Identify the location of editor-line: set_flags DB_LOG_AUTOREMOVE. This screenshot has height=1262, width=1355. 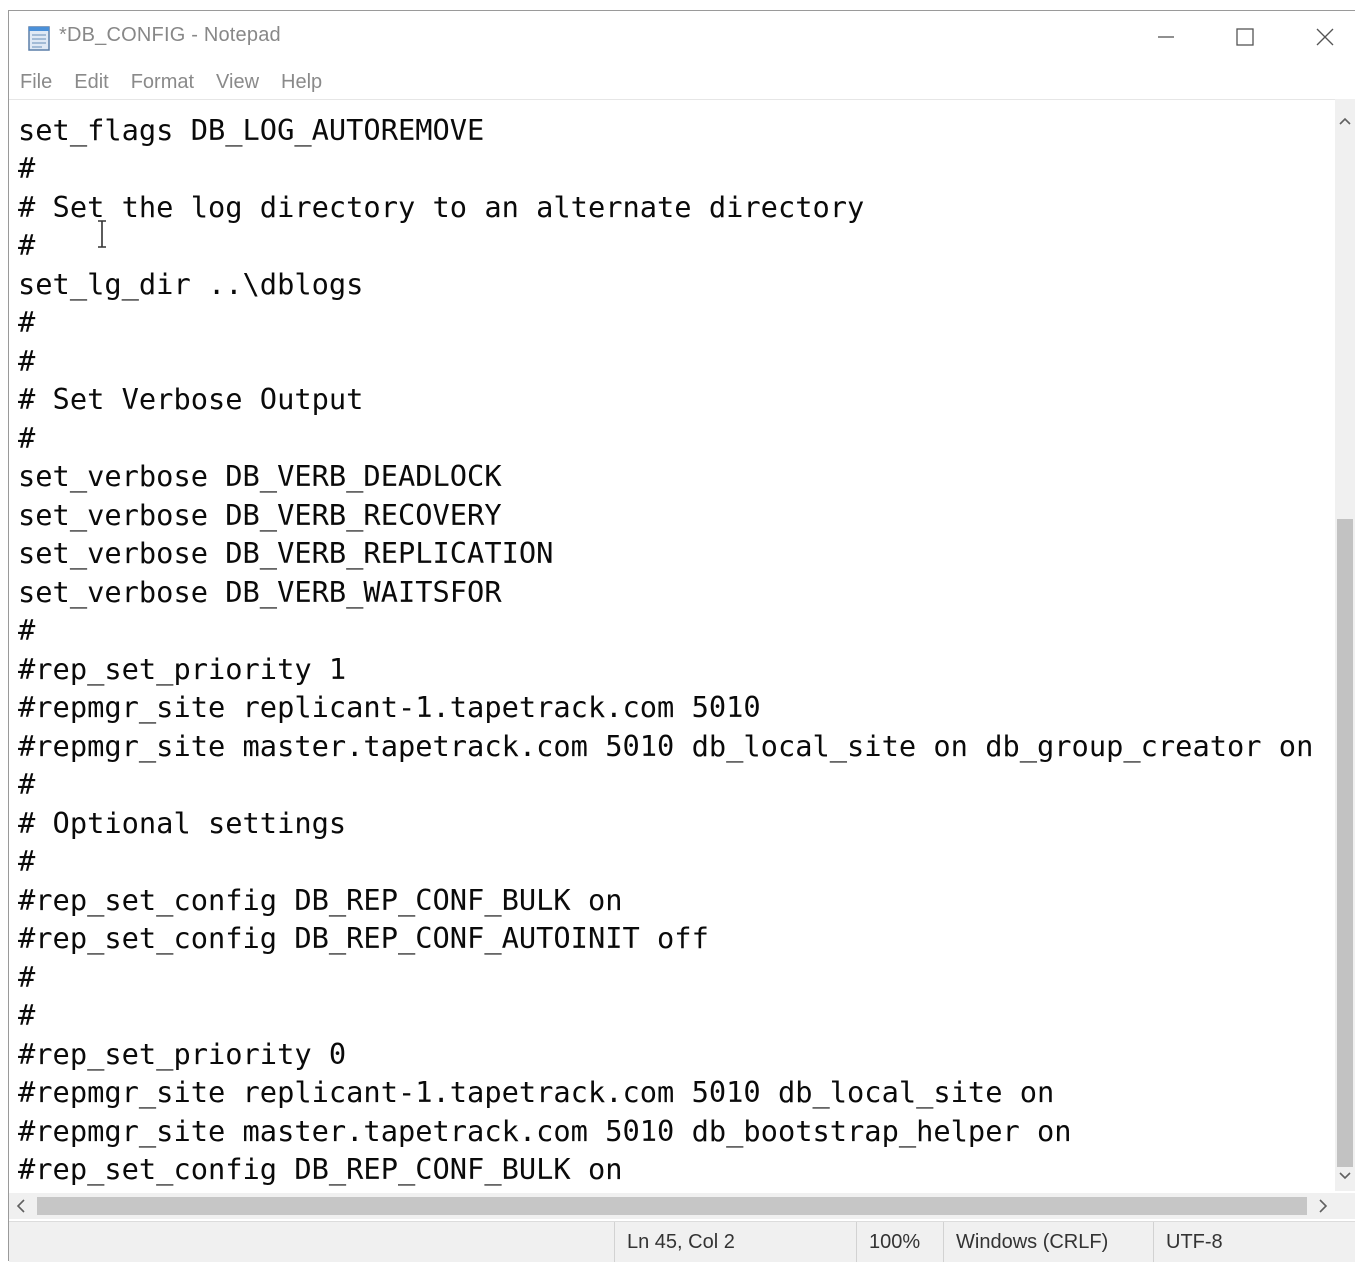
(251, 130).